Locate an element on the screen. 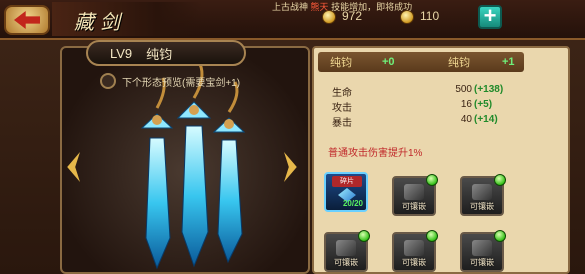  stat-bonus: (+138) is located at coordinates (489, 89).